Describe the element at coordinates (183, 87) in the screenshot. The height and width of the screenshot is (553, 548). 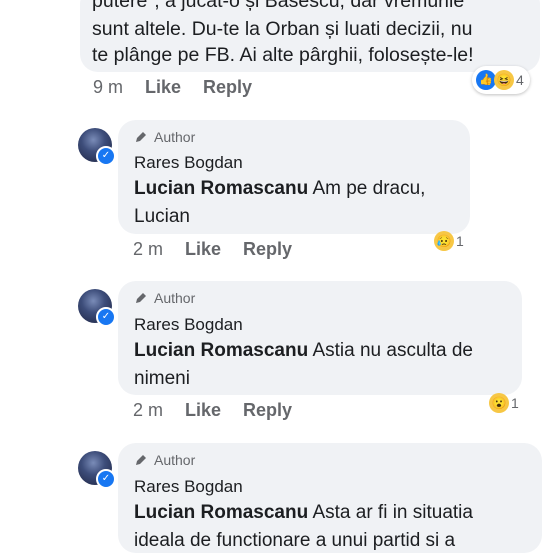
I see `comment-actions: 9 m Like Reply` at that location.